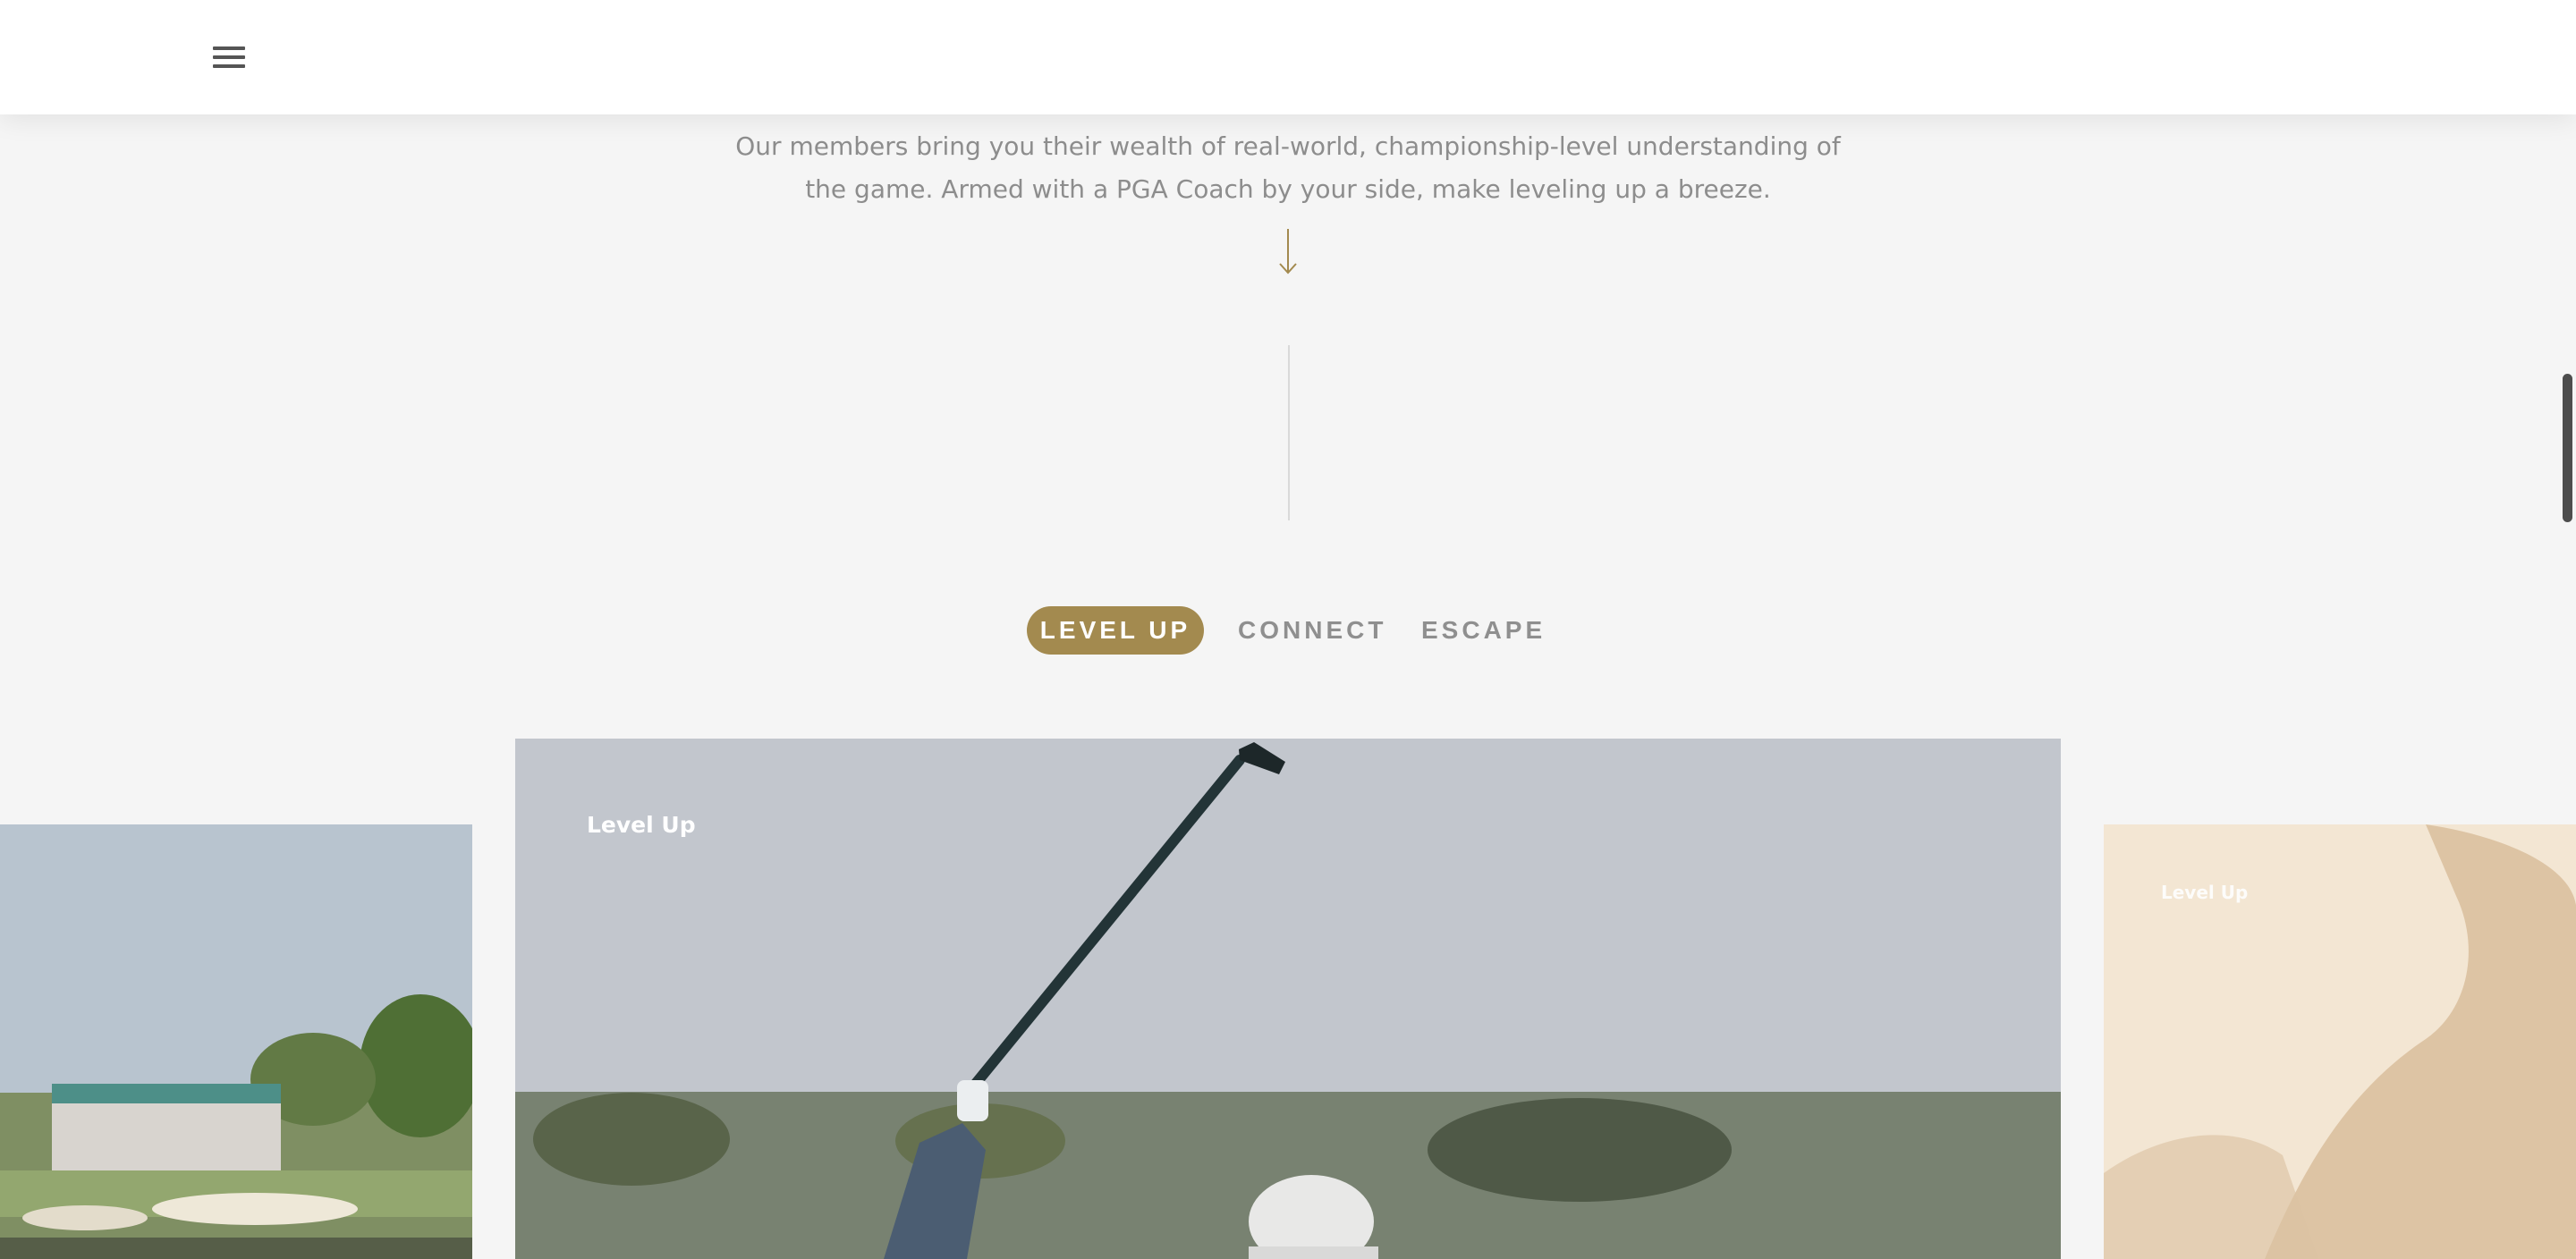  I want to click on tab-level-up: LEVEL UP, so click(1115, 630).